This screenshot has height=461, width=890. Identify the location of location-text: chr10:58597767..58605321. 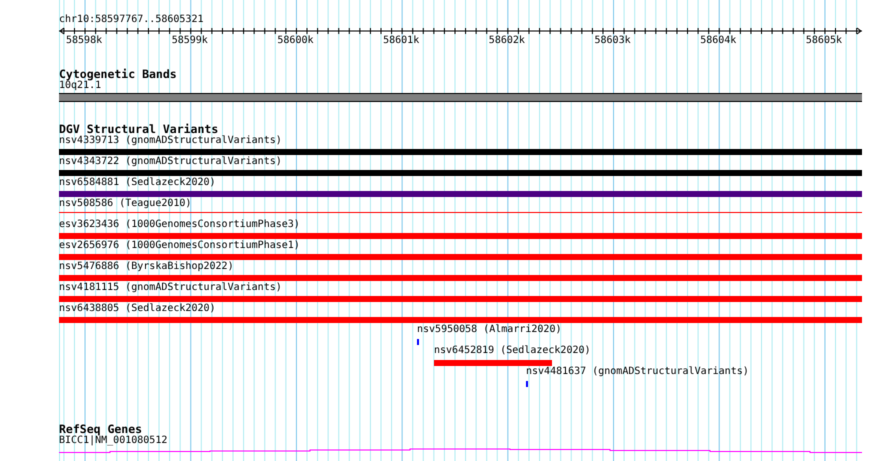
(131, 20).